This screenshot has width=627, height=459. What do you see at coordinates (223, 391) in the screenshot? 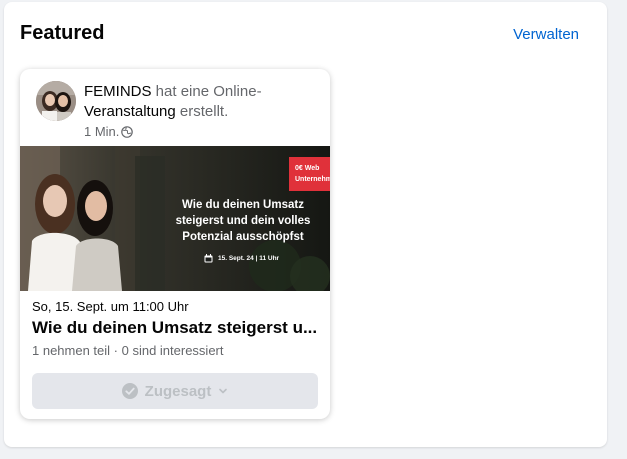
I see `chevron-down-icon` at bounding box center [223, 391].